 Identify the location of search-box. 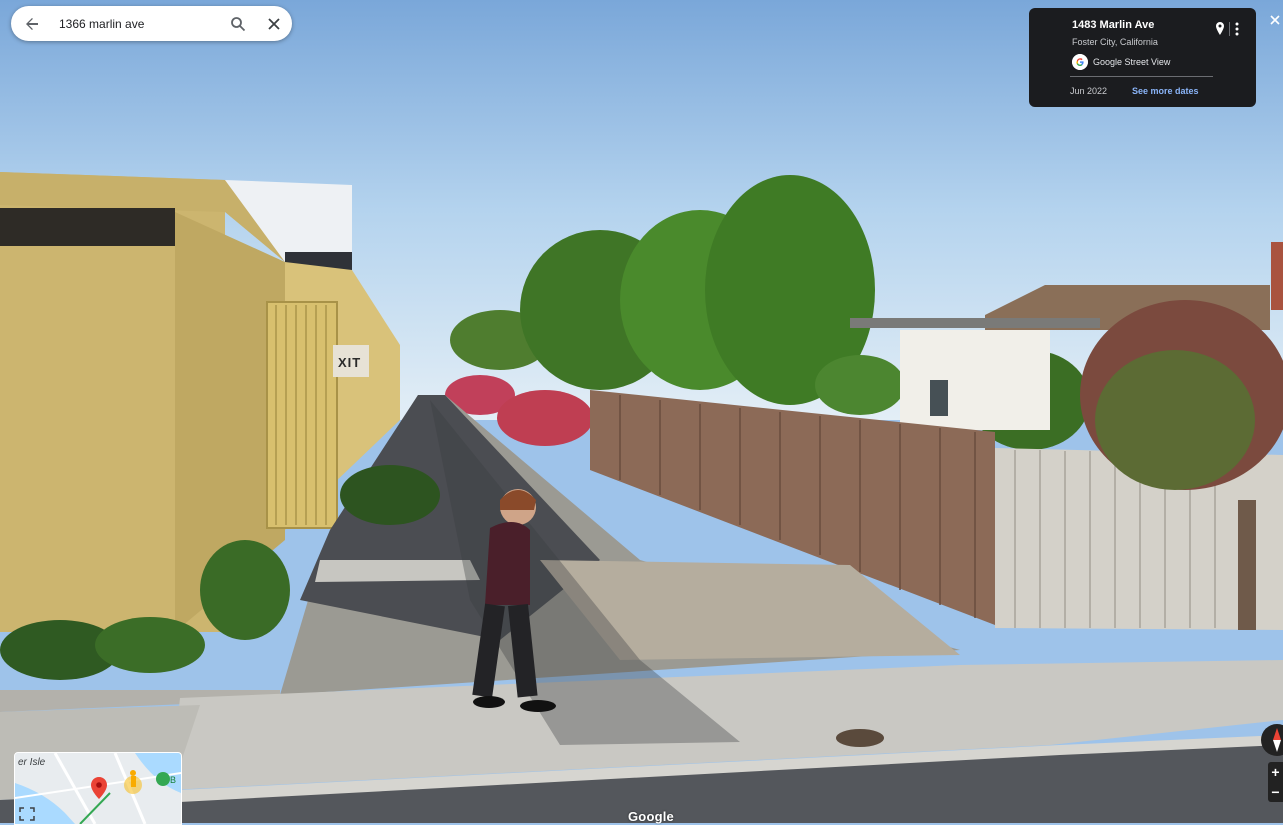
(151, 23).